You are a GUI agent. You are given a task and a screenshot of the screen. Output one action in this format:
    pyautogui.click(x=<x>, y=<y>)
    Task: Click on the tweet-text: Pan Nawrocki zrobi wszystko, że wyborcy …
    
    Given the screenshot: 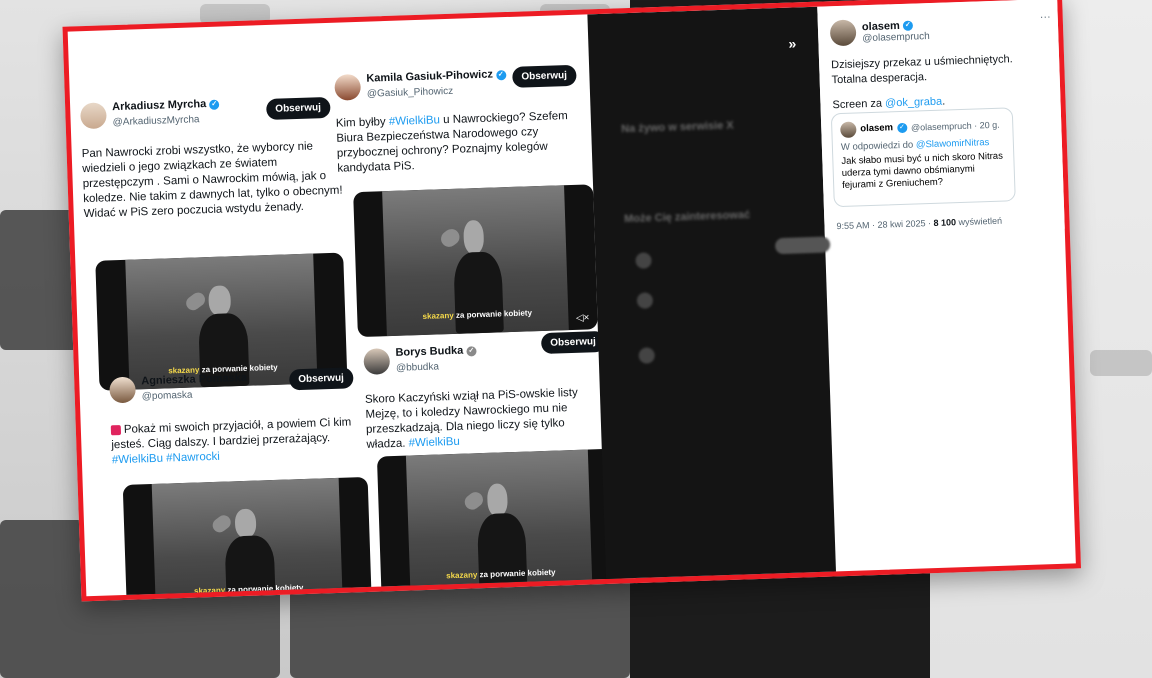 What is the action you would take?
    pyautogui.click(x=212, y=180)
    